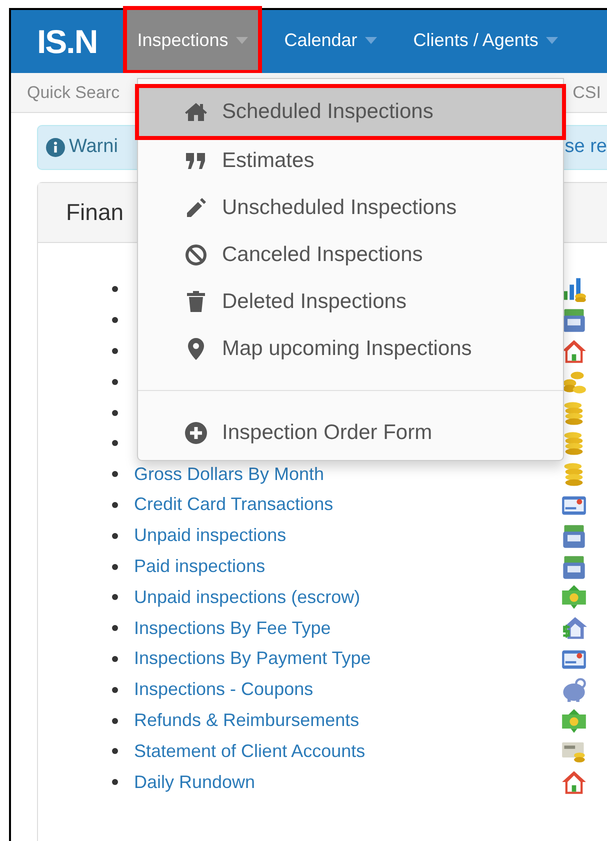 The image size is (607, 841). What do you see at coordinates (350, 432) in the screenshot?
I see `dropdown-item: Inspection Order Form` at bounding box center [350, 432].